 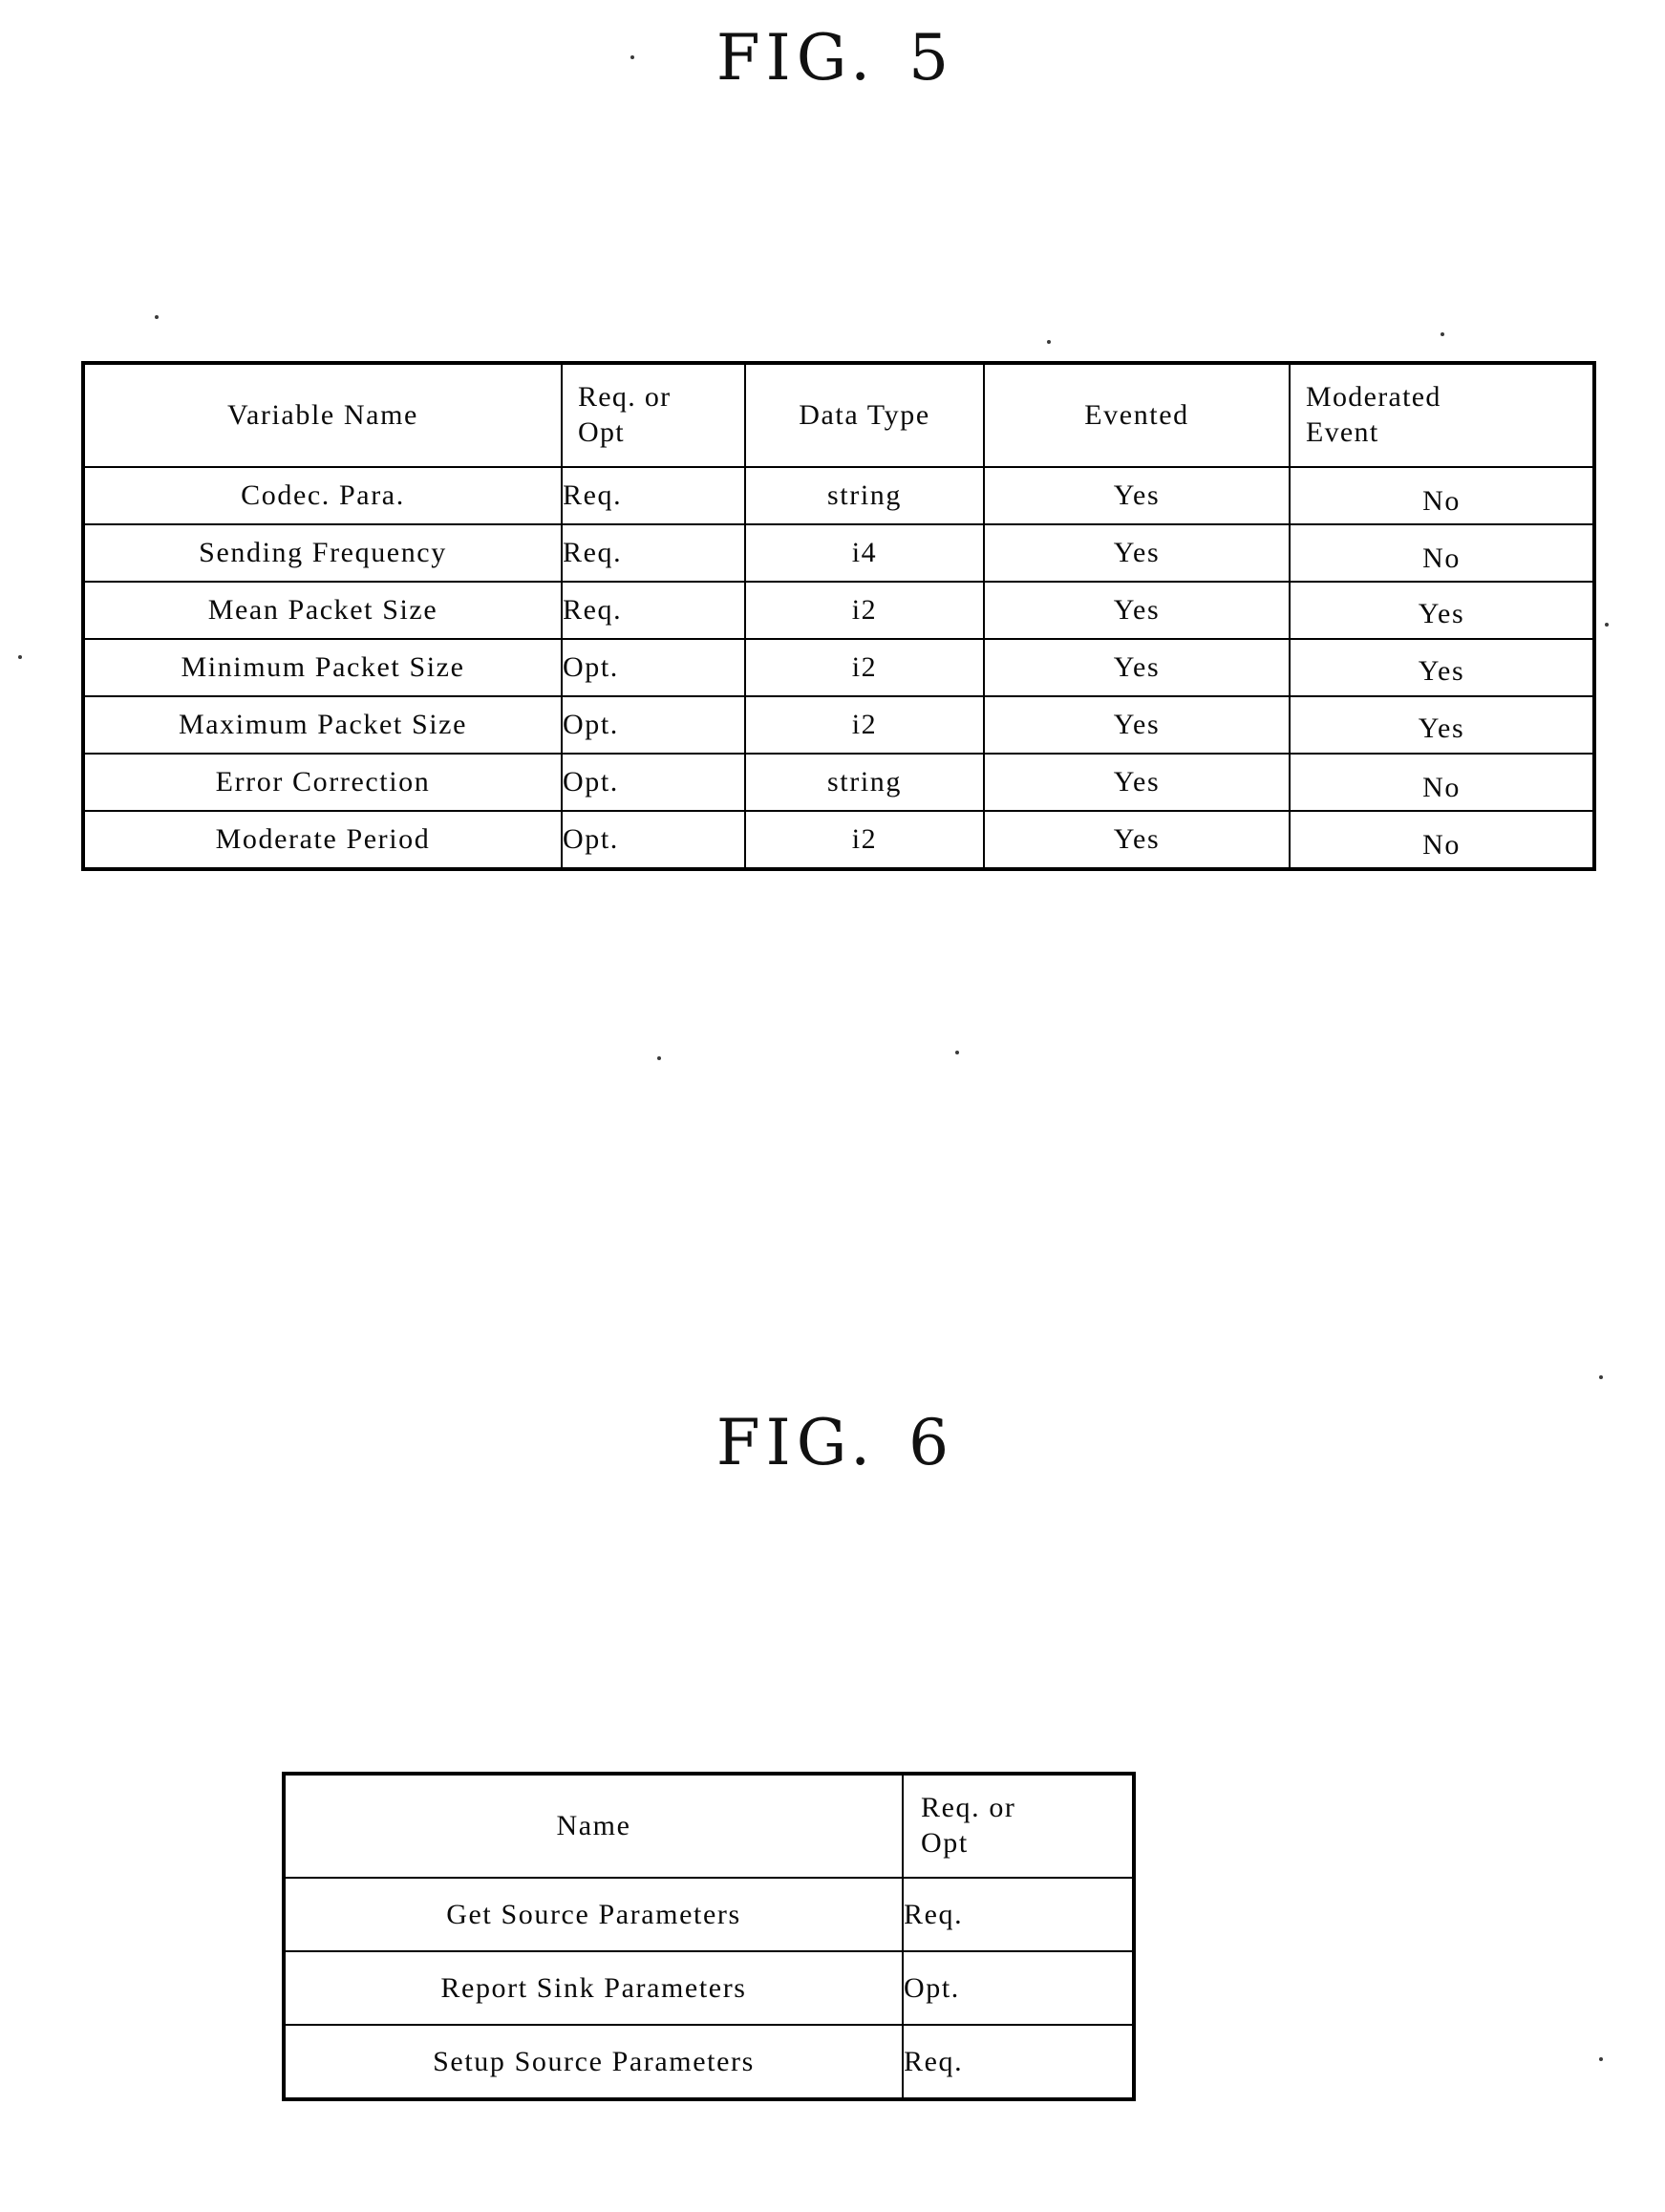 What do you see at coordinates (1373, 397) in the screenshot?
I see `column-header-moderated-event-line1: Moderated` at bounding box center [1373, 397].